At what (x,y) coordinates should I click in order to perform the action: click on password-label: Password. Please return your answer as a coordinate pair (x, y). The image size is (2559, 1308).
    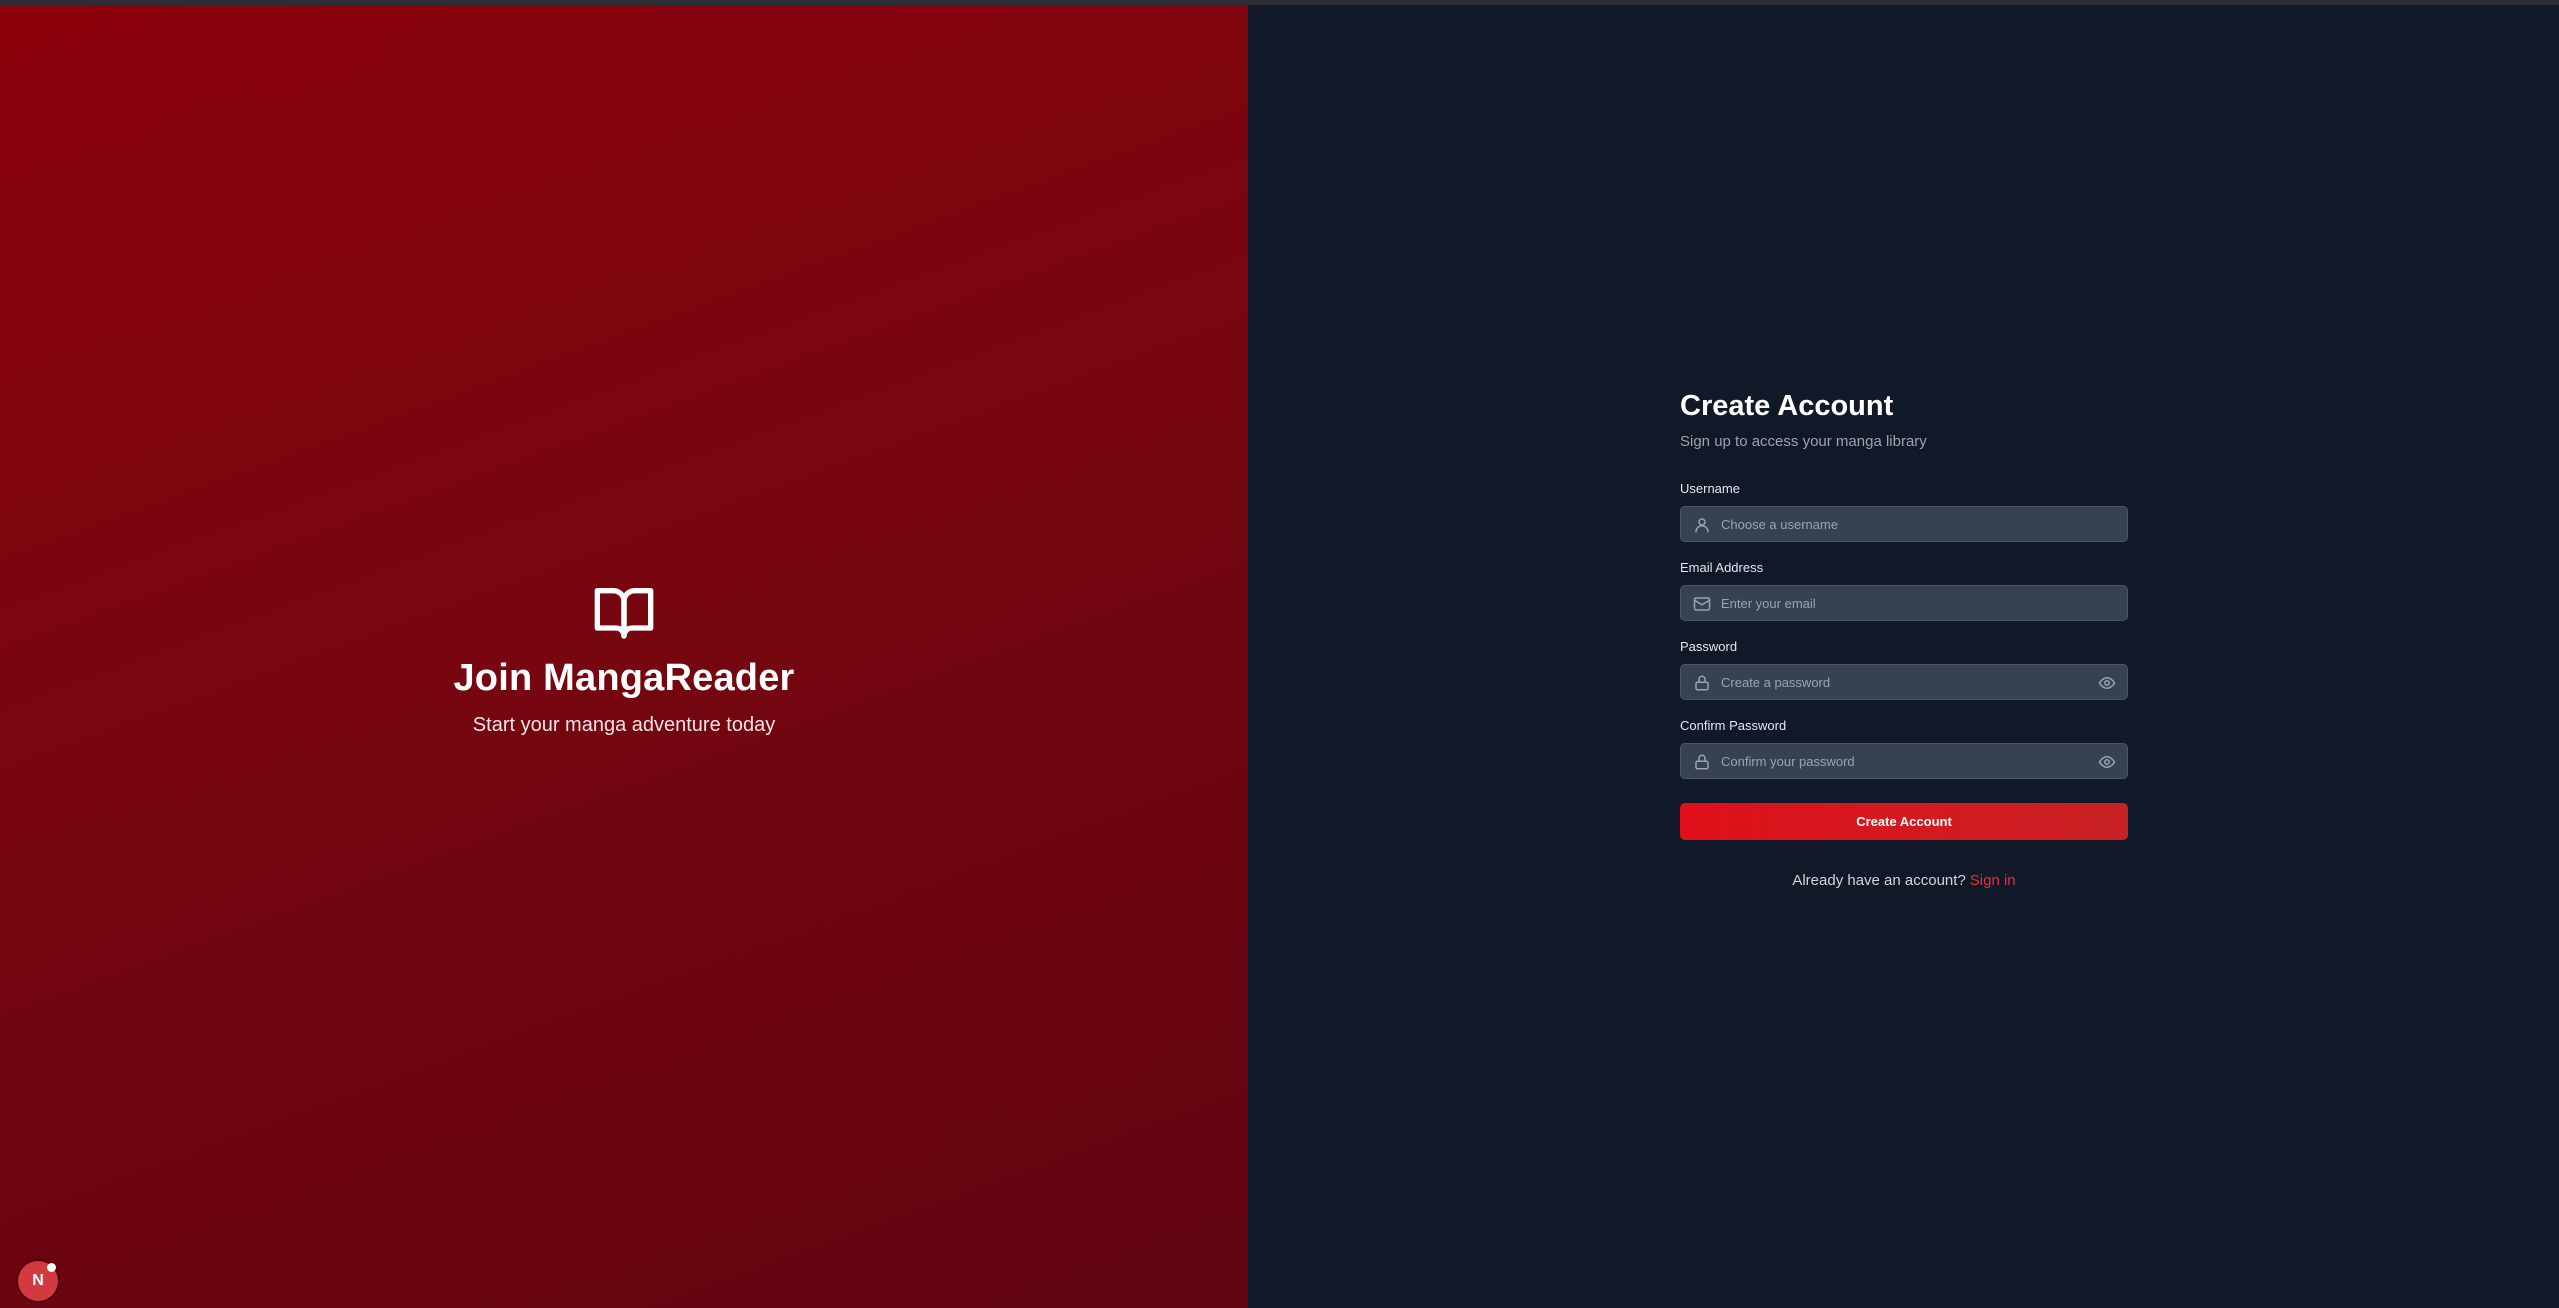
    Looking at the image, I should click on (1709, 646).